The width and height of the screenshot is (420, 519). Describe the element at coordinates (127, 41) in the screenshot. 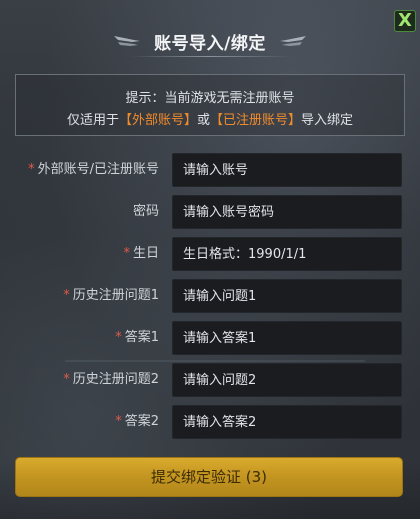

I see `wing-left-icon` at that location.